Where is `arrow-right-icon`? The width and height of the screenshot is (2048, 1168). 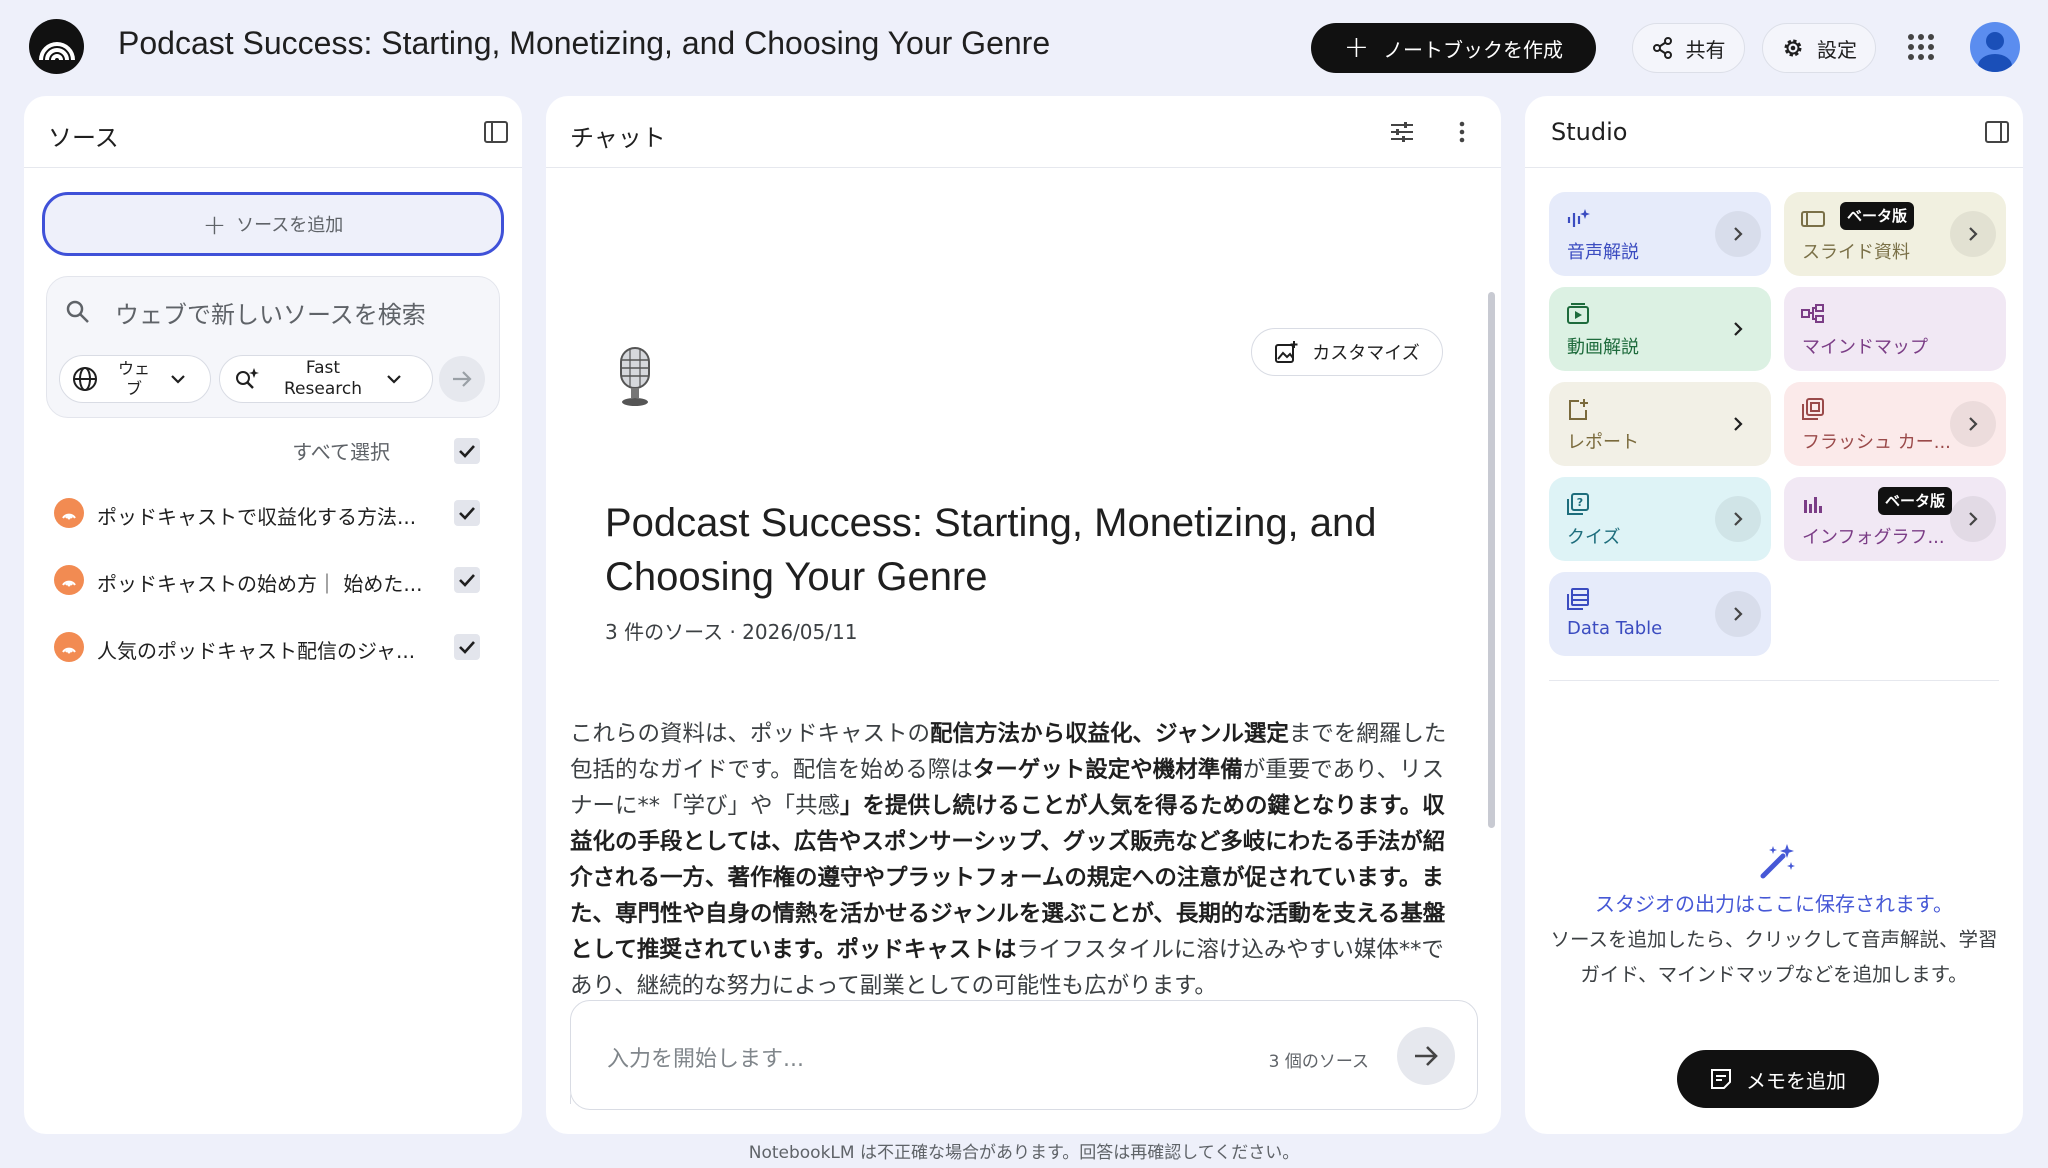 arrow-right-icon is located at coordinates (1426, 1056).